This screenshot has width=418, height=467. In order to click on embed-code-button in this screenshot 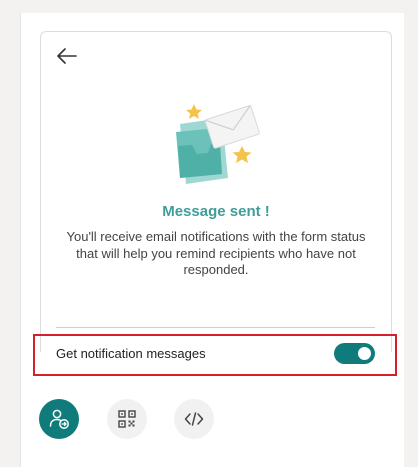, I will do `click(194, 419)`.